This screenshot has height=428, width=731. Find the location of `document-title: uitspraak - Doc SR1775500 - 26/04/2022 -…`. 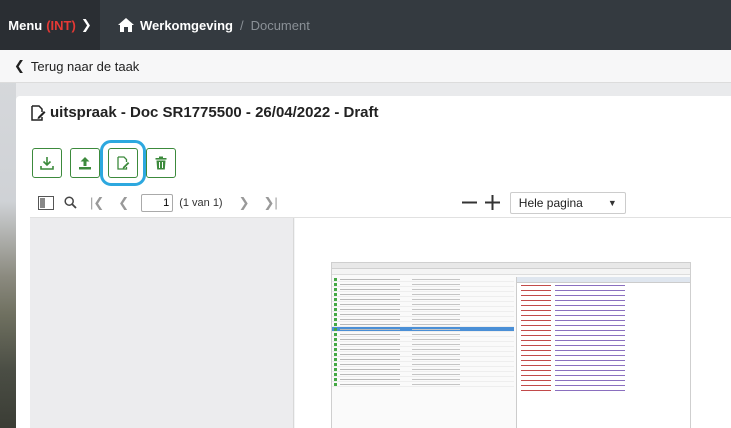

document-title: uitspraak - Doc SR1775500 - 26/04/2022 -… is located at coordinates (214, 112).